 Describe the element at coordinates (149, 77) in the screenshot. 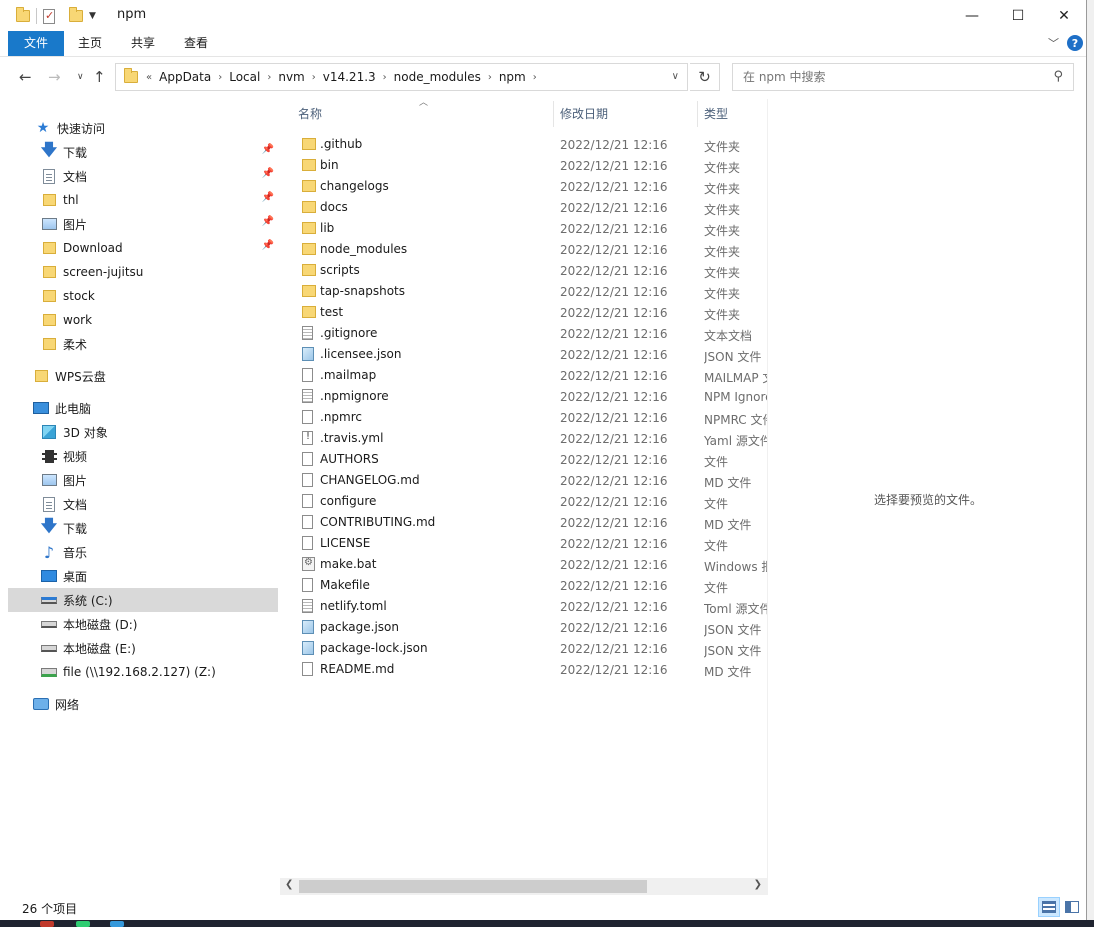

I see `breadcrumb-overflow: «` at that location.